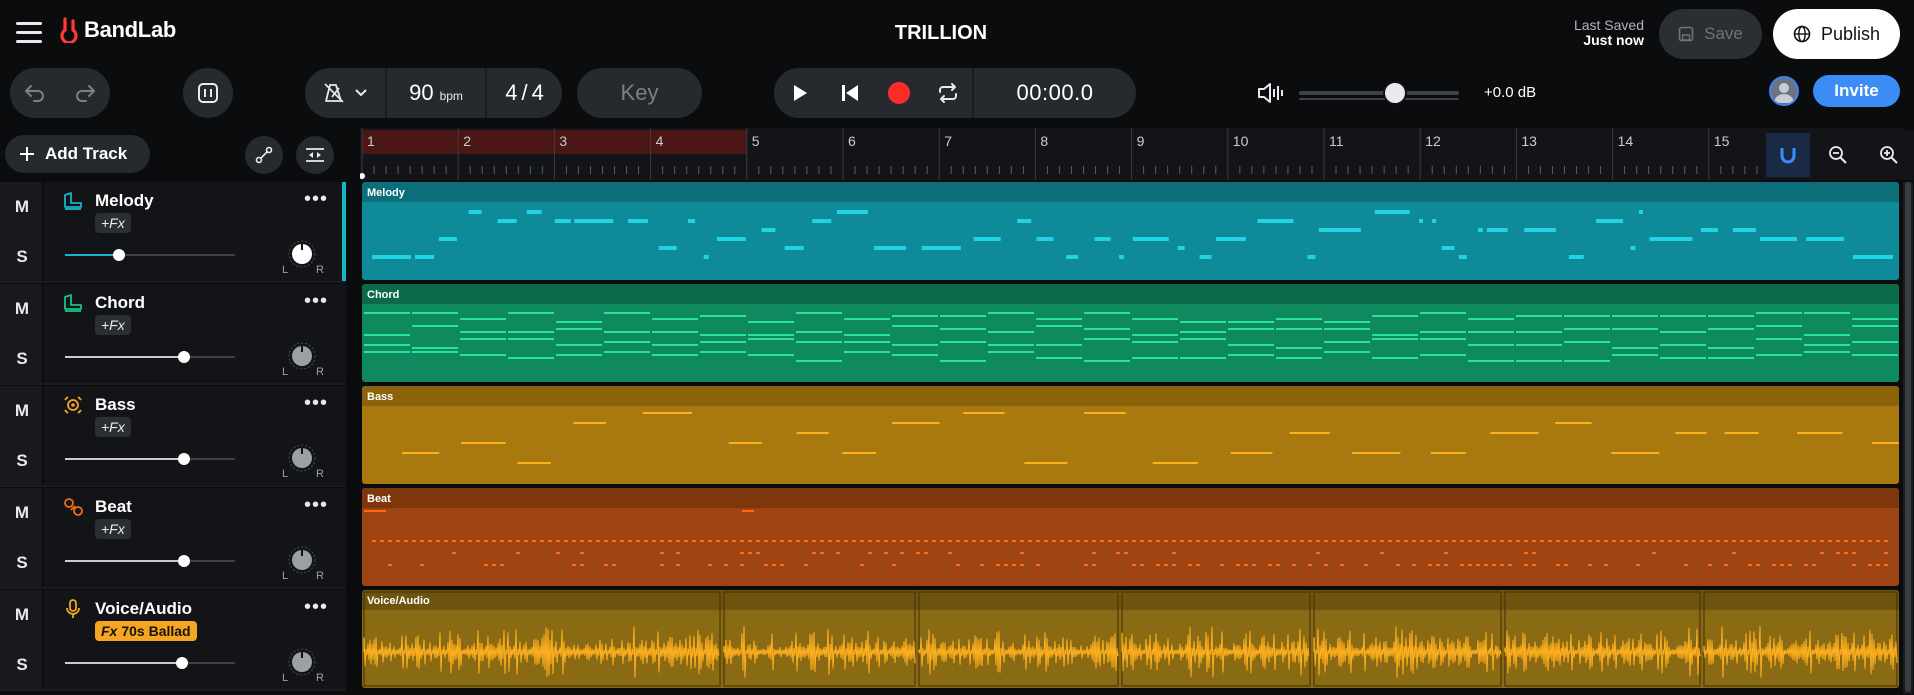 Image resolution: width=1914 pixels, height=695 pixels. What do you see at coordinates (264, 155) in the screenshot?
I see `automation-button` at bounding box center [264, 155].